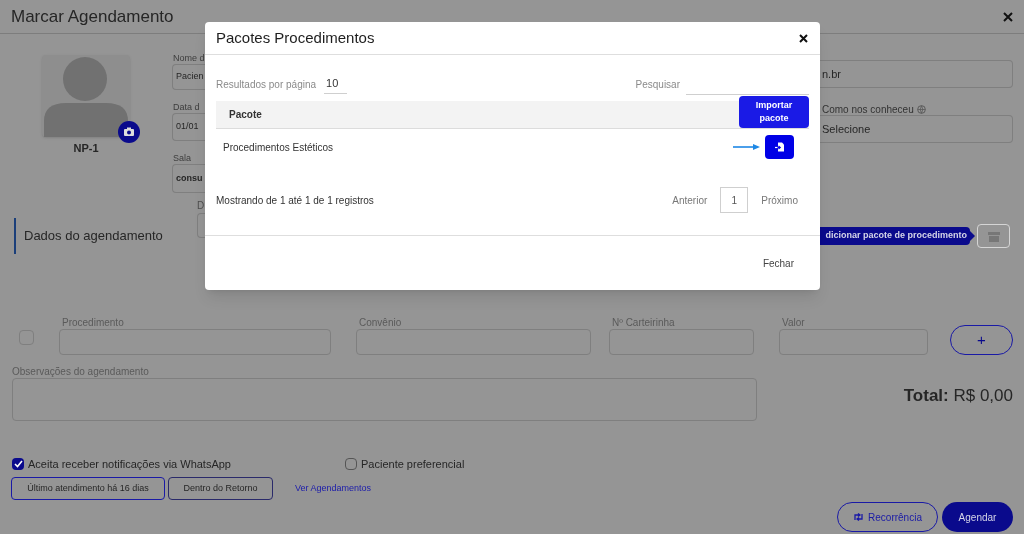 This screenshot has width=1024, height=534. Describe the element at coordinates (295, 200) in the screenshot. I see `results-info: Mostrando de 1 até 1 de 1 registros` at that location.